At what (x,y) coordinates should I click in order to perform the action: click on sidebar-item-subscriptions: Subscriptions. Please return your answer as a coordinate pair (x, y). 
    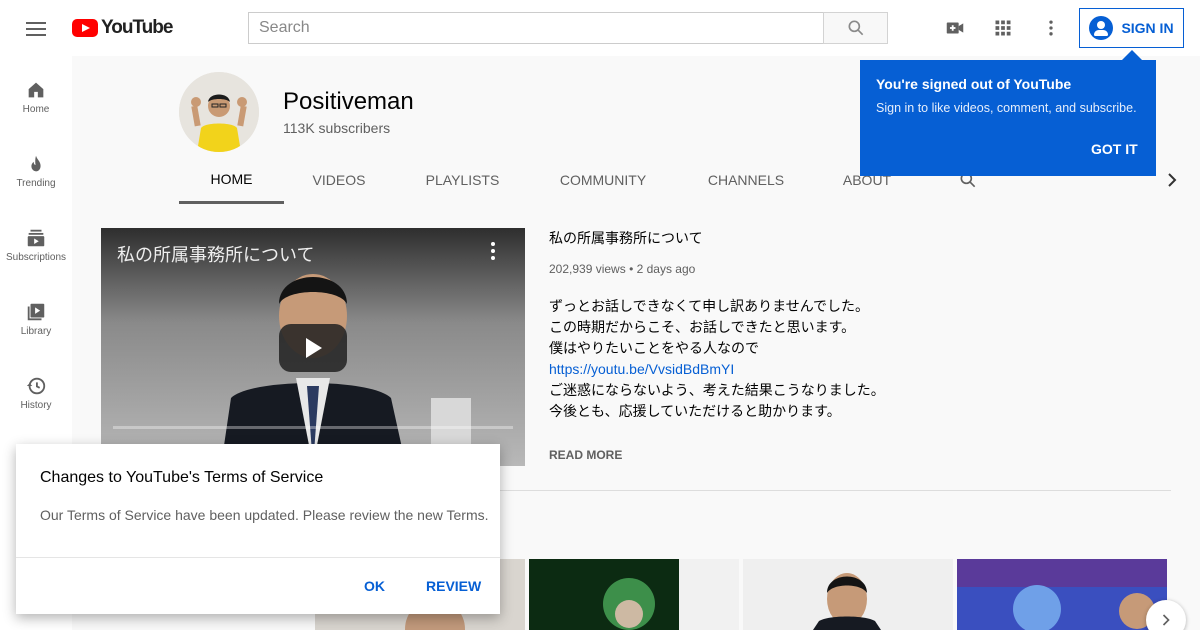
    Looking at the image, I should click on (36, 245).